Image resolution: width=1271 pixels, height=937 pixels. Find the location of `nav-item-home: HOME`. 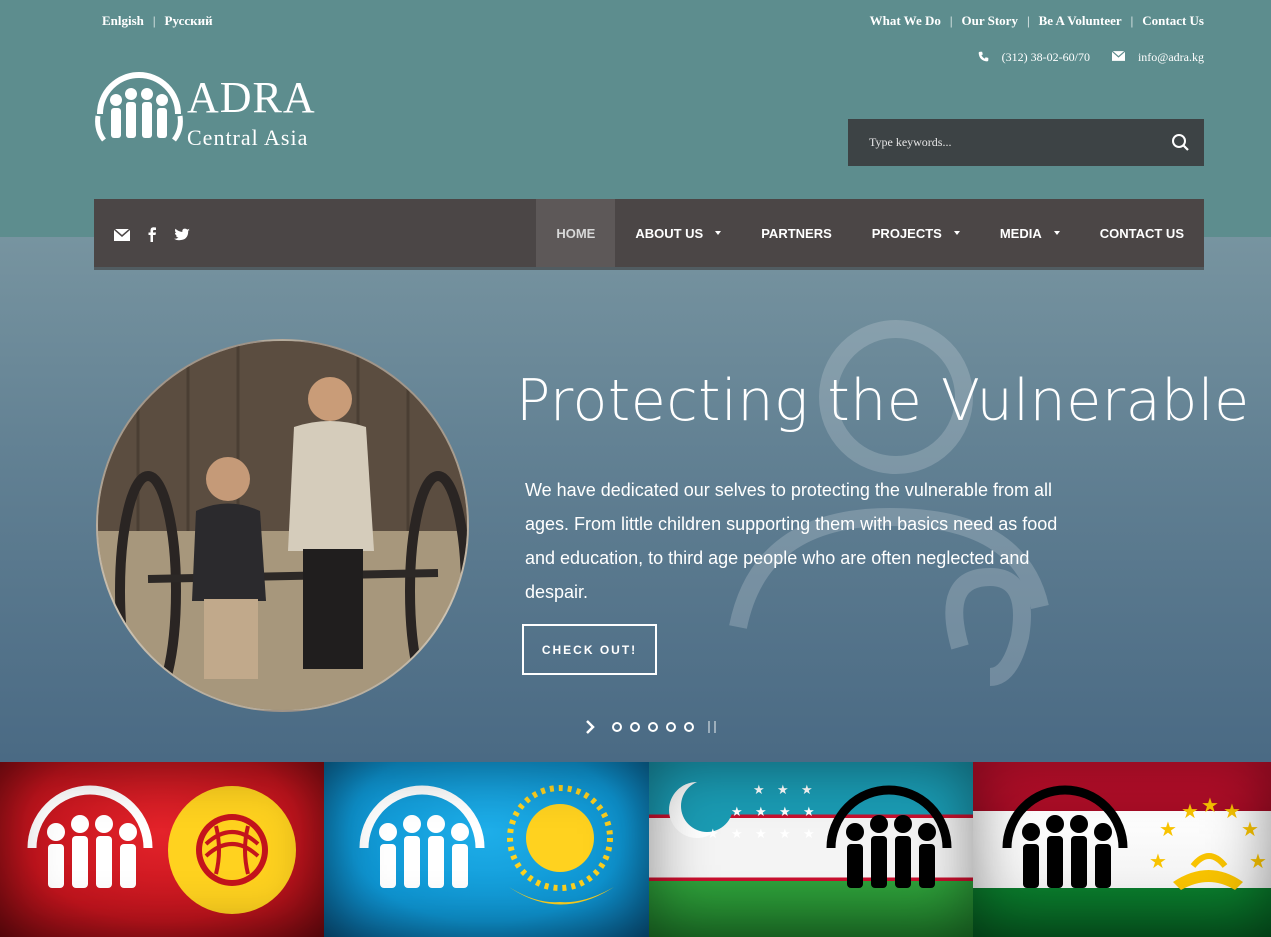

nav-item-home: HOME is located at coordinates (576, 233).